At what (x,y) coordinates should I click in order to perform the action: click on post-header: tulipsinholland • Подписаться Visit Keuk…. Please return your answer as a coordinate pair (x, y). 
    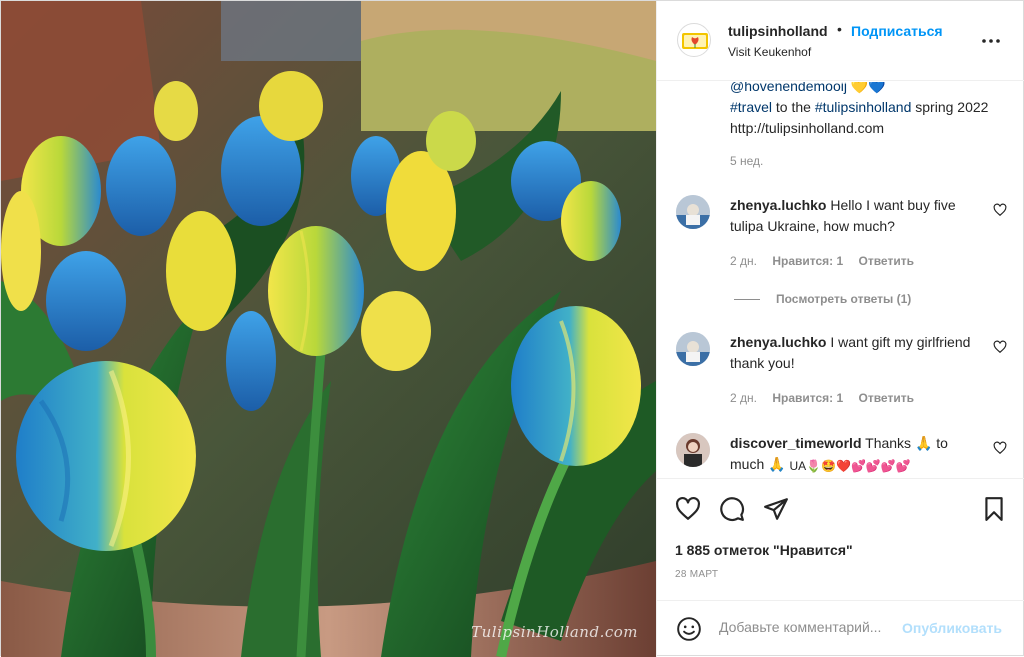
    Looking at the image, I should click on (840, 41).